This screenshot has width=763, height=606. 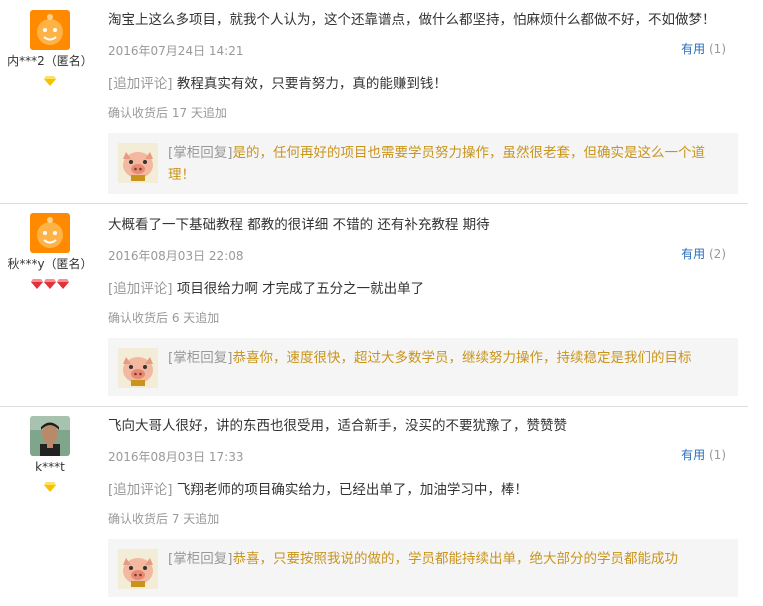 What do you see at coordinates (176, 457) in the screenshot?
I see `review-date: 2016年08月03日 17:33` at bounding box center [176, 457].